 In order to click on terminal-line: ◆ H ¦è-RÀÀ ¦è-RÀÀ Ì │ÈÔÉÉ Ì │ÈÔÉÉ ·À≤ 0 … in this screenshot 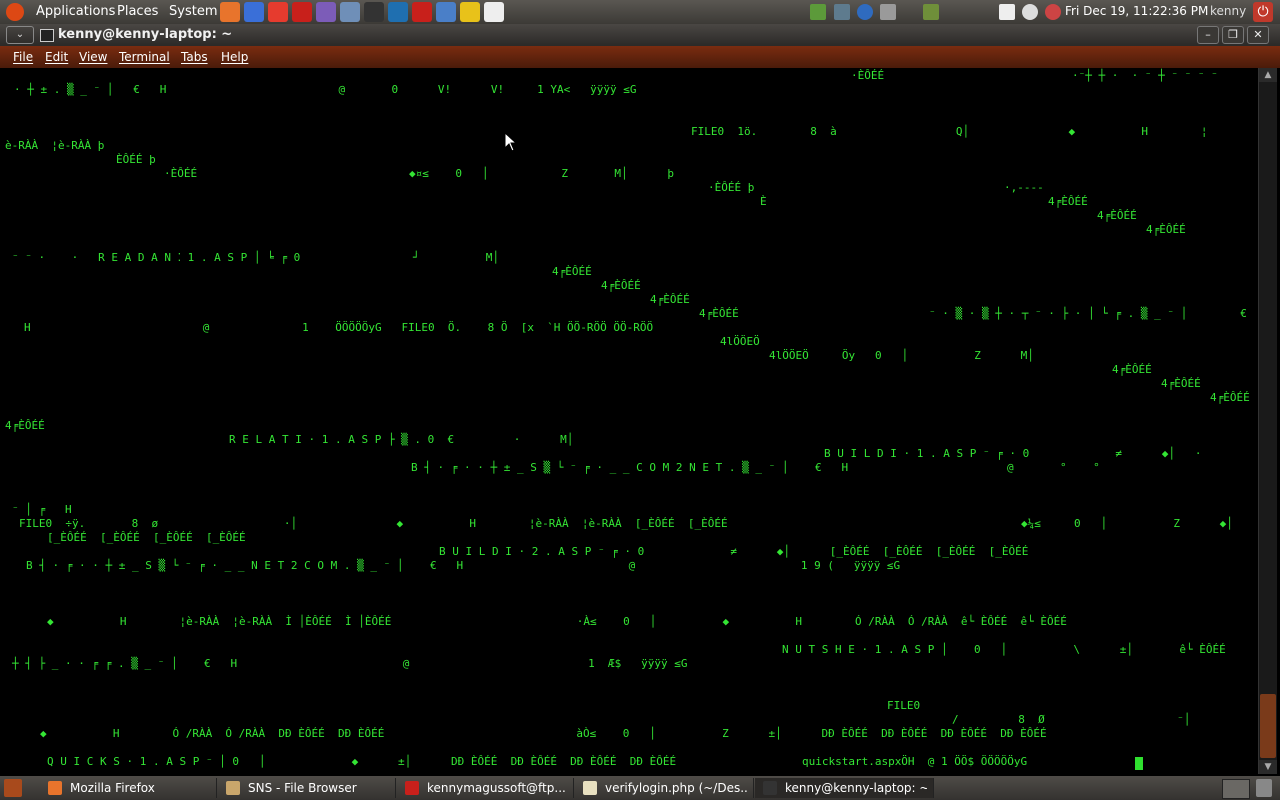, I will do `click(557, 621)`.